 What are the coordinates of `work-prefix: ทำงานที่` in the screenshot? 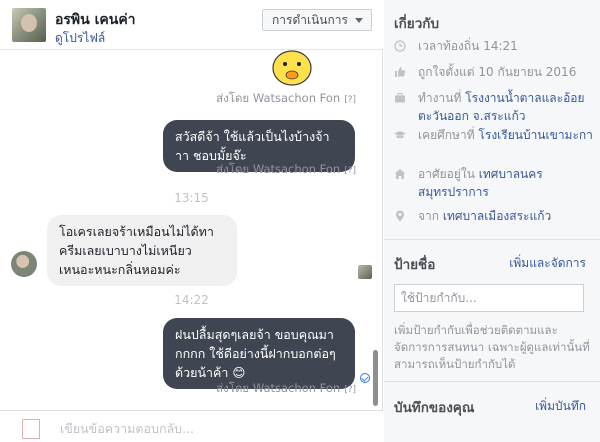 It's located at (442, 98).